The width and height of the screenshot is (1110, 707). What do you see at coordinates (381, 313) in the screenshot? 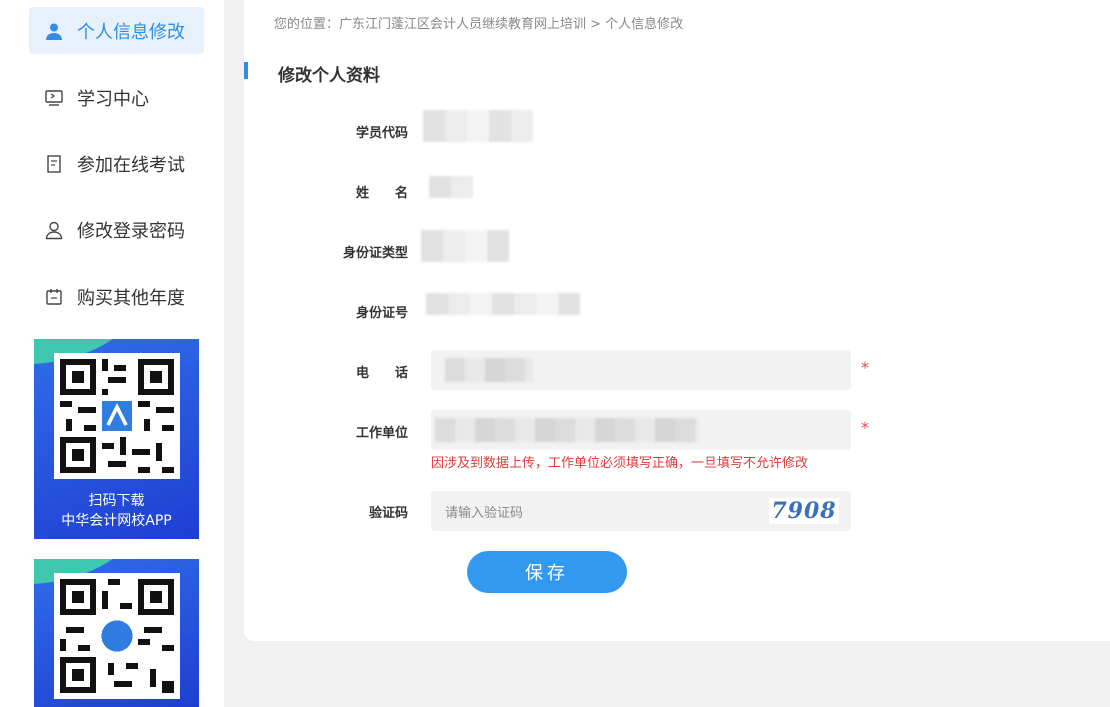
I see `id-number-label: 身份证号` at bounding box center [381, 313].